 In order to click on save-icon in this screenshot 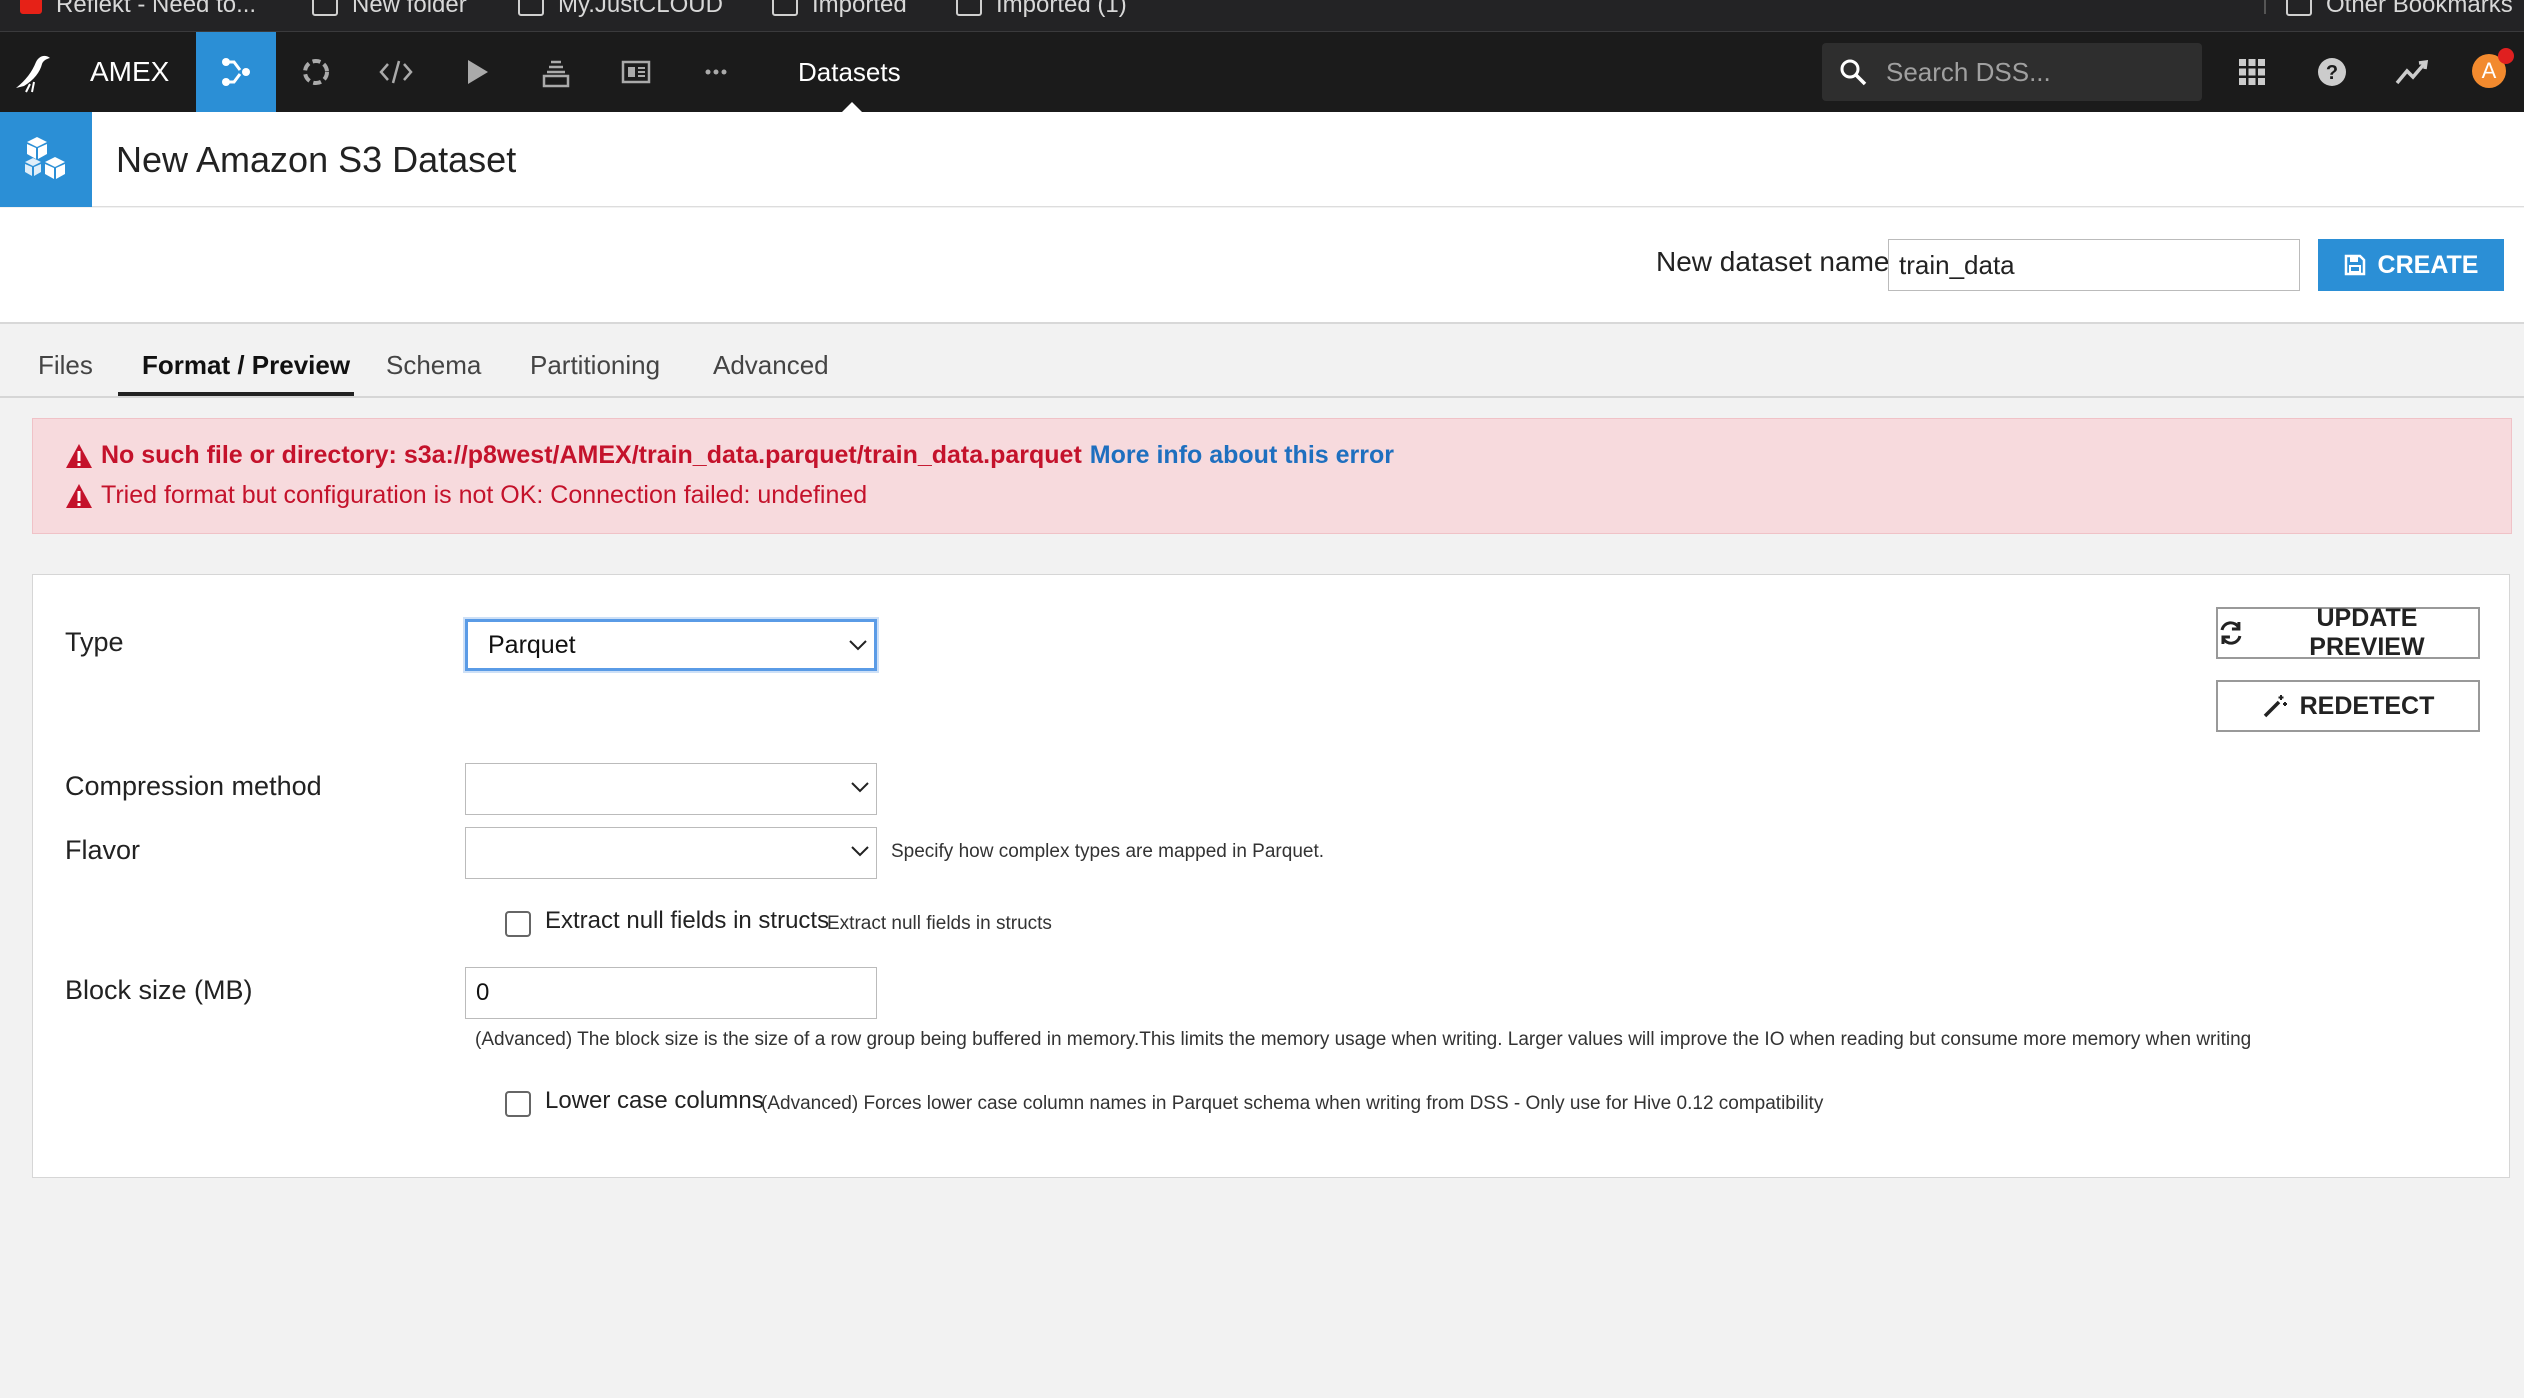, I will do `click(2354, 265)`.